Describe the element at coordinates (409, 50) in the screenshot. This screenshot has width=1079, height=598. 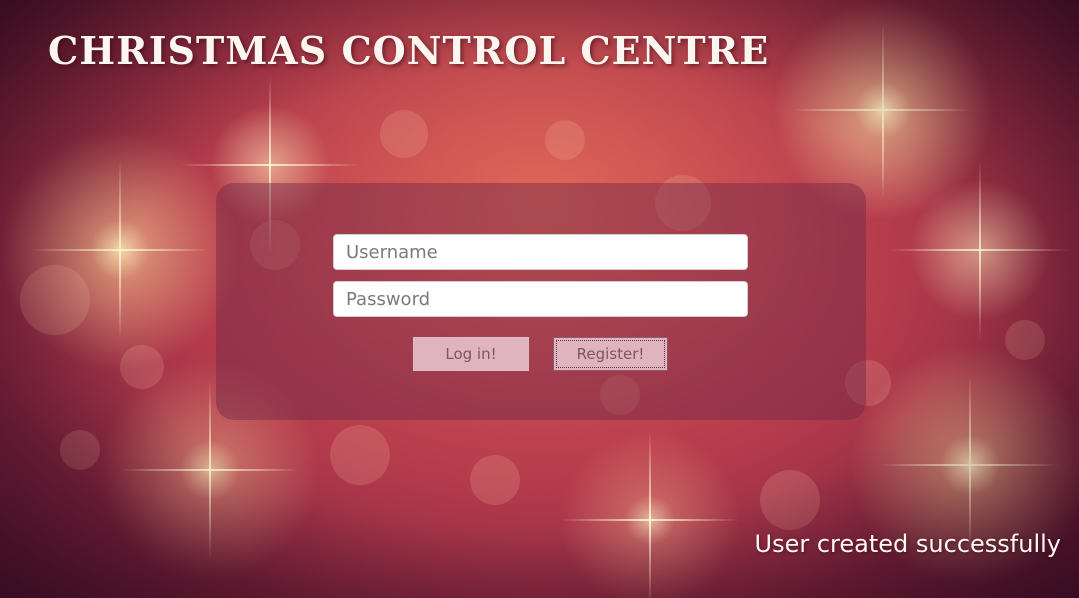
I see `page-title: CHRISTMAS CONTROL CENTRE` at that location.